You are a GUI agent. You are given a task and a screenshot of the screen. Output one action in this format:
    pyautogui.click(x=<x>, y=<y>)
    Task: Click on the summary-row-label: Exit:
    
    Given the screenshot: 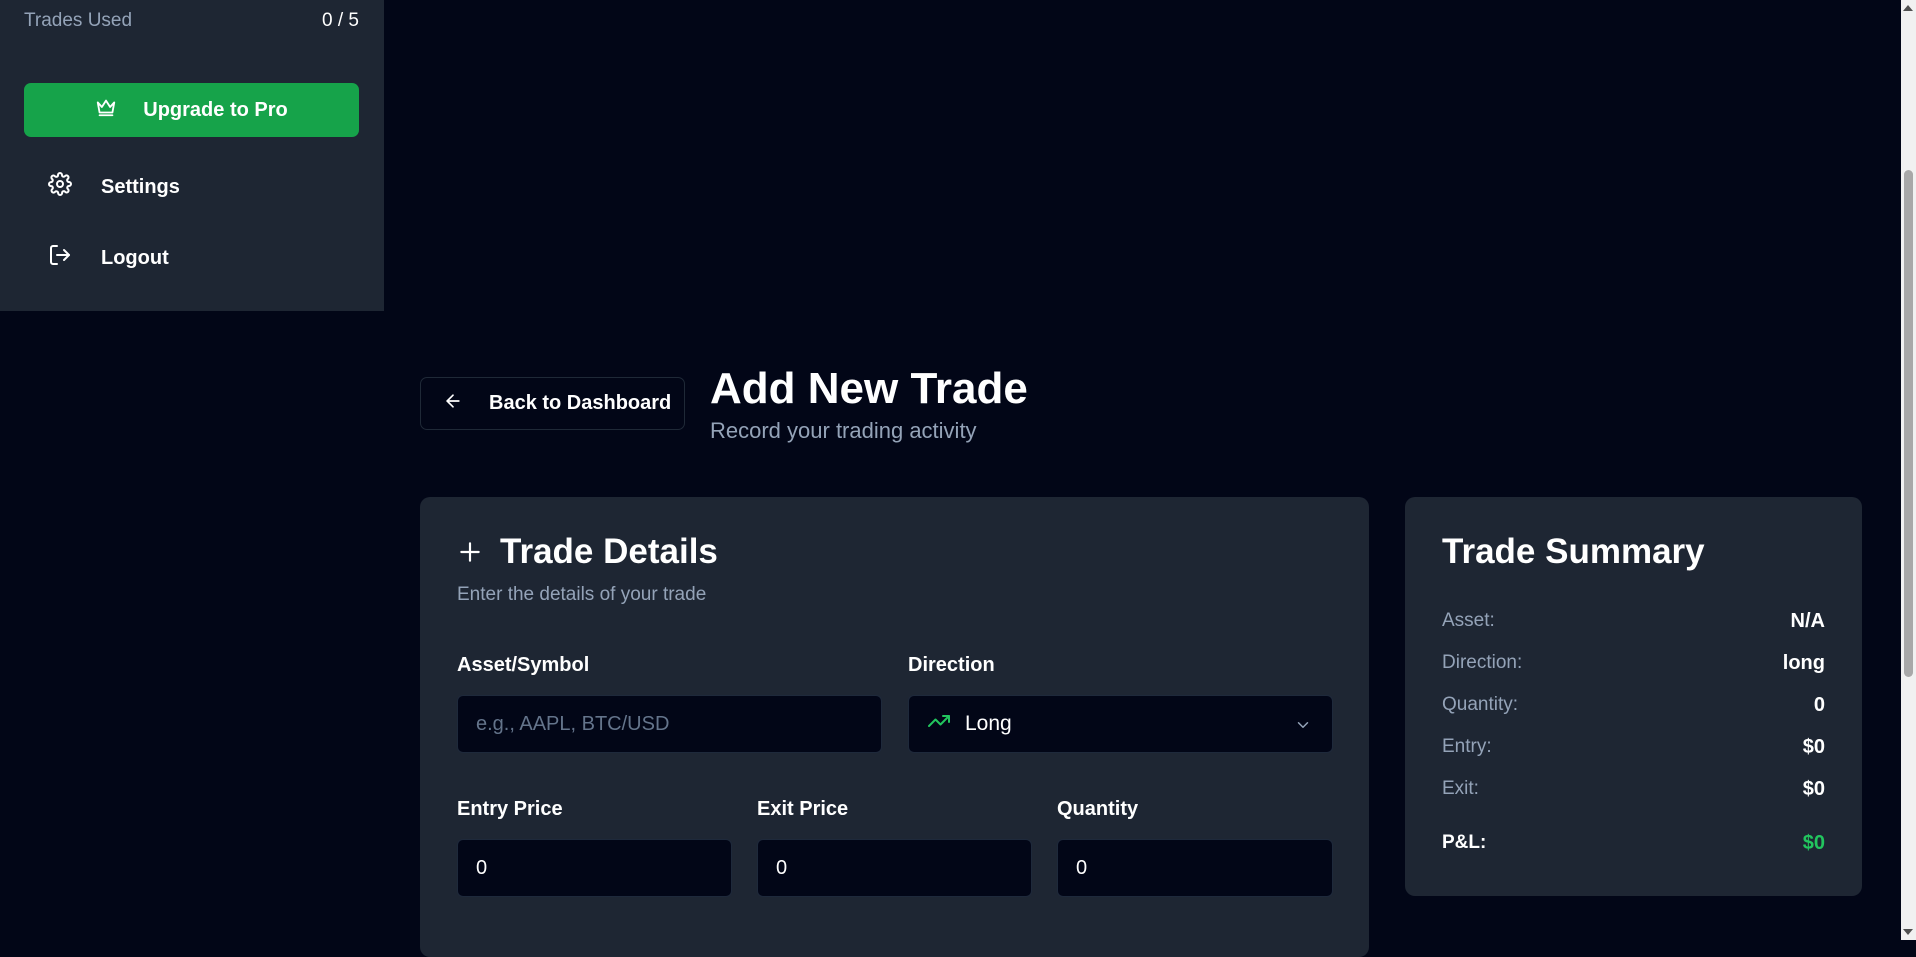 What is the action you would take?
    pyautogui.click(x=1460, y=788)
    